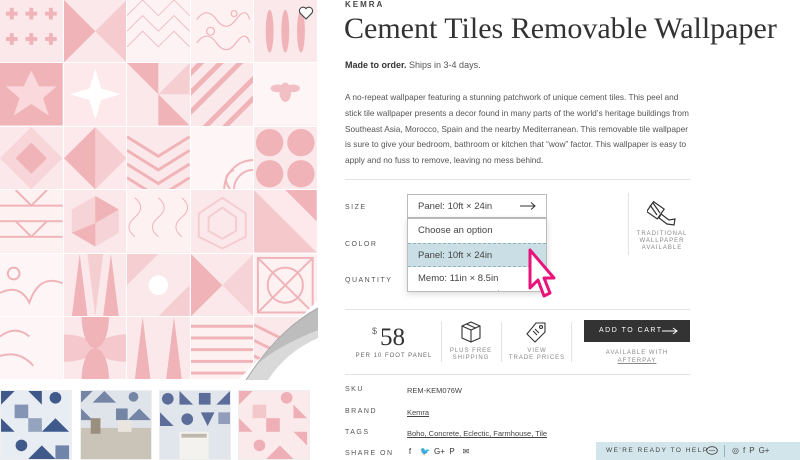 The height and width of the screenshot is (460, 800). What do you see at coordinates (425, 451) in the screenshot?
I see `twitter-icon: 🐦` at bounding box center [425, 451].